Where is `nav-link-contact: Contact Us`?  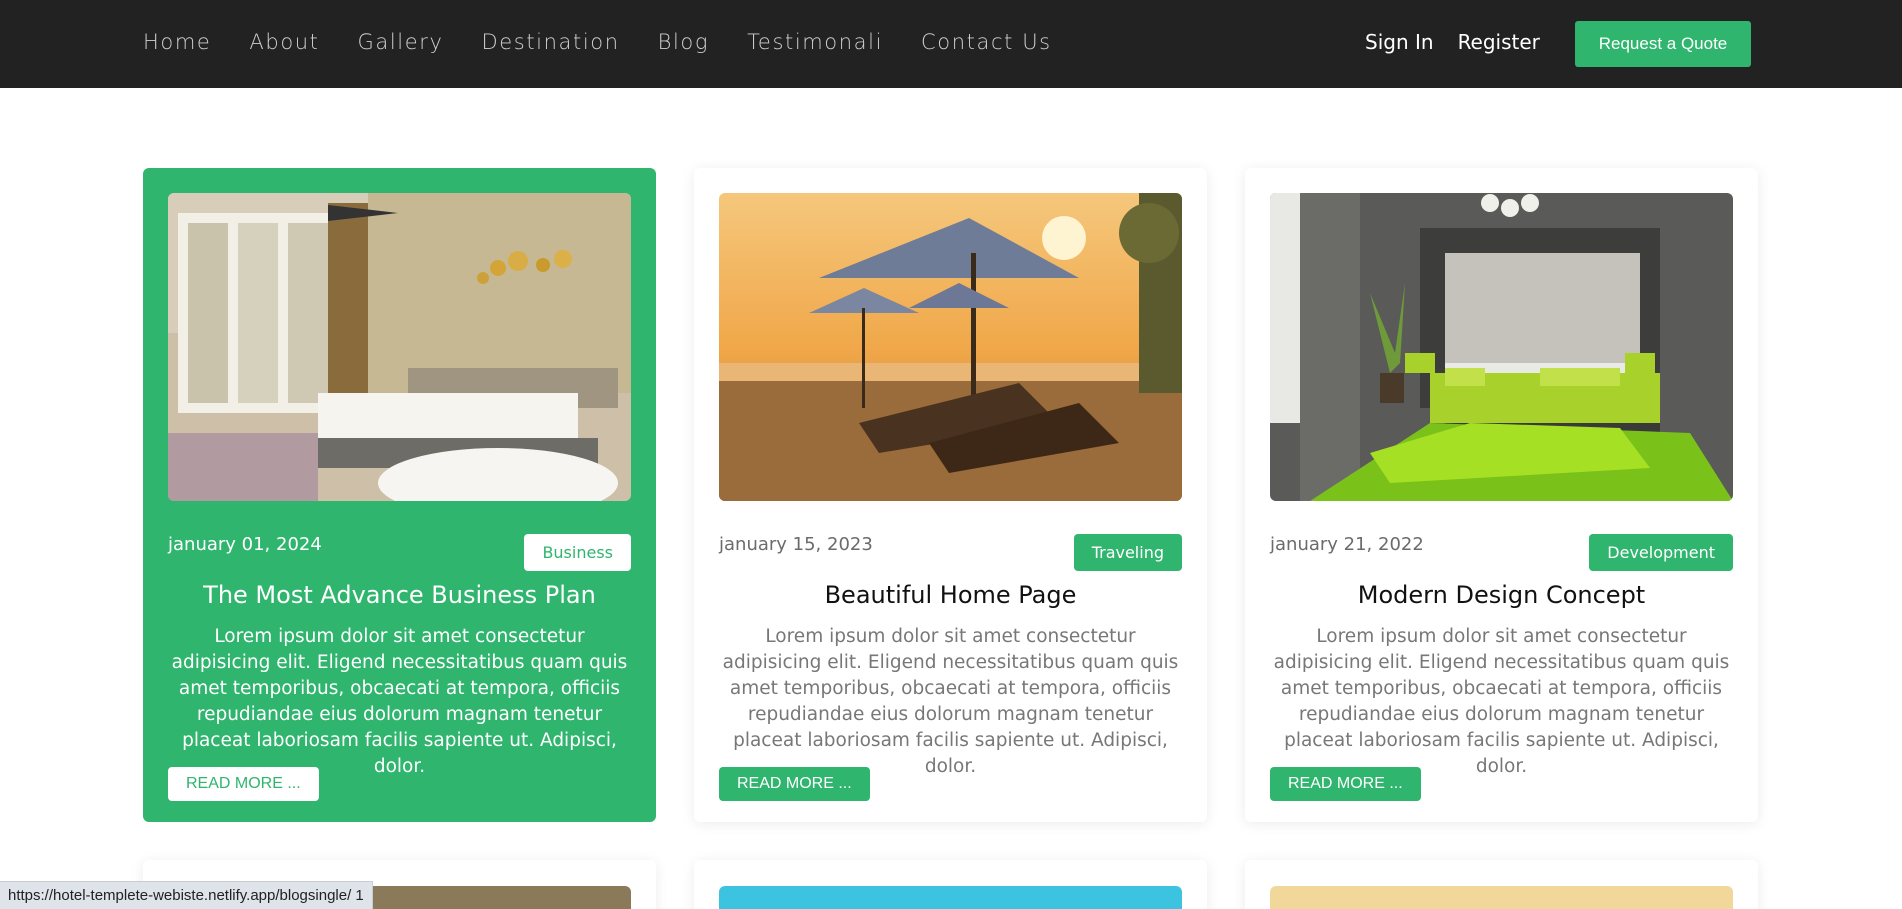 nav-link-contact: Contact Us is located at coordinates (986, 42).